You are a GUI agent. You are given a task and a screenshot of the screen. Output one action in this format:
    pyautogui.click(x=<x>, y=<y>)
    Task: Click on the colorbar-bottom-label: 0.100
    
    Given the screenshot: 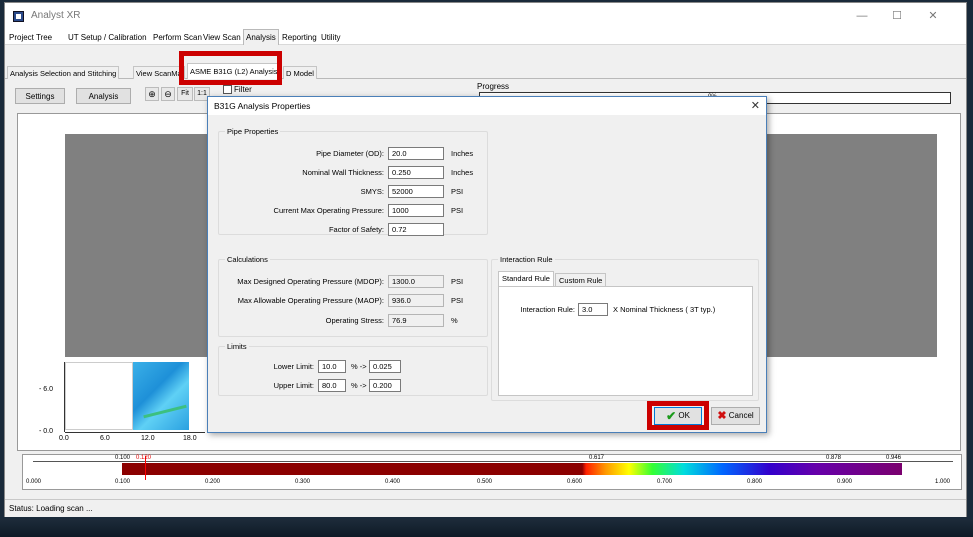 What is the action you would take?
    pyautogui.click(x=123, y=482)
    